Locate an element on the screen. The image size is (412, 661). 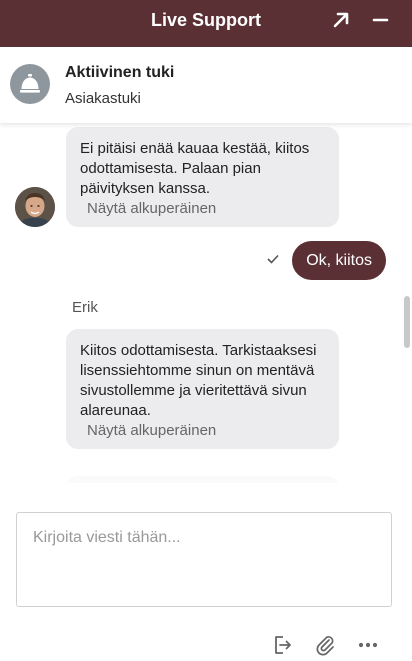
outgoing-message: Ok, kiitos is located at coordinates (339, 260).